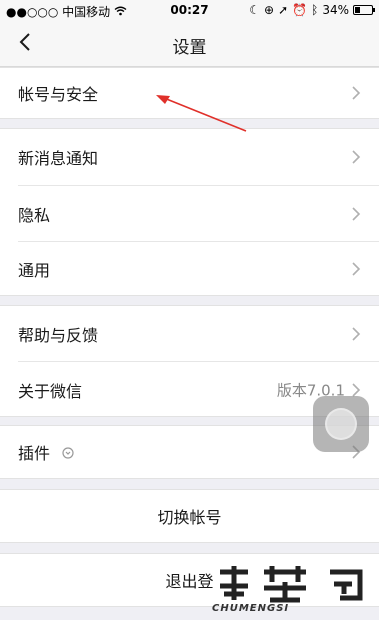 Image resolution: width=379 pixels, height=620 pixels. Describe the element at coordinates (34, 453) in the screenshot. I see `plugins-label: 插件` at that location.